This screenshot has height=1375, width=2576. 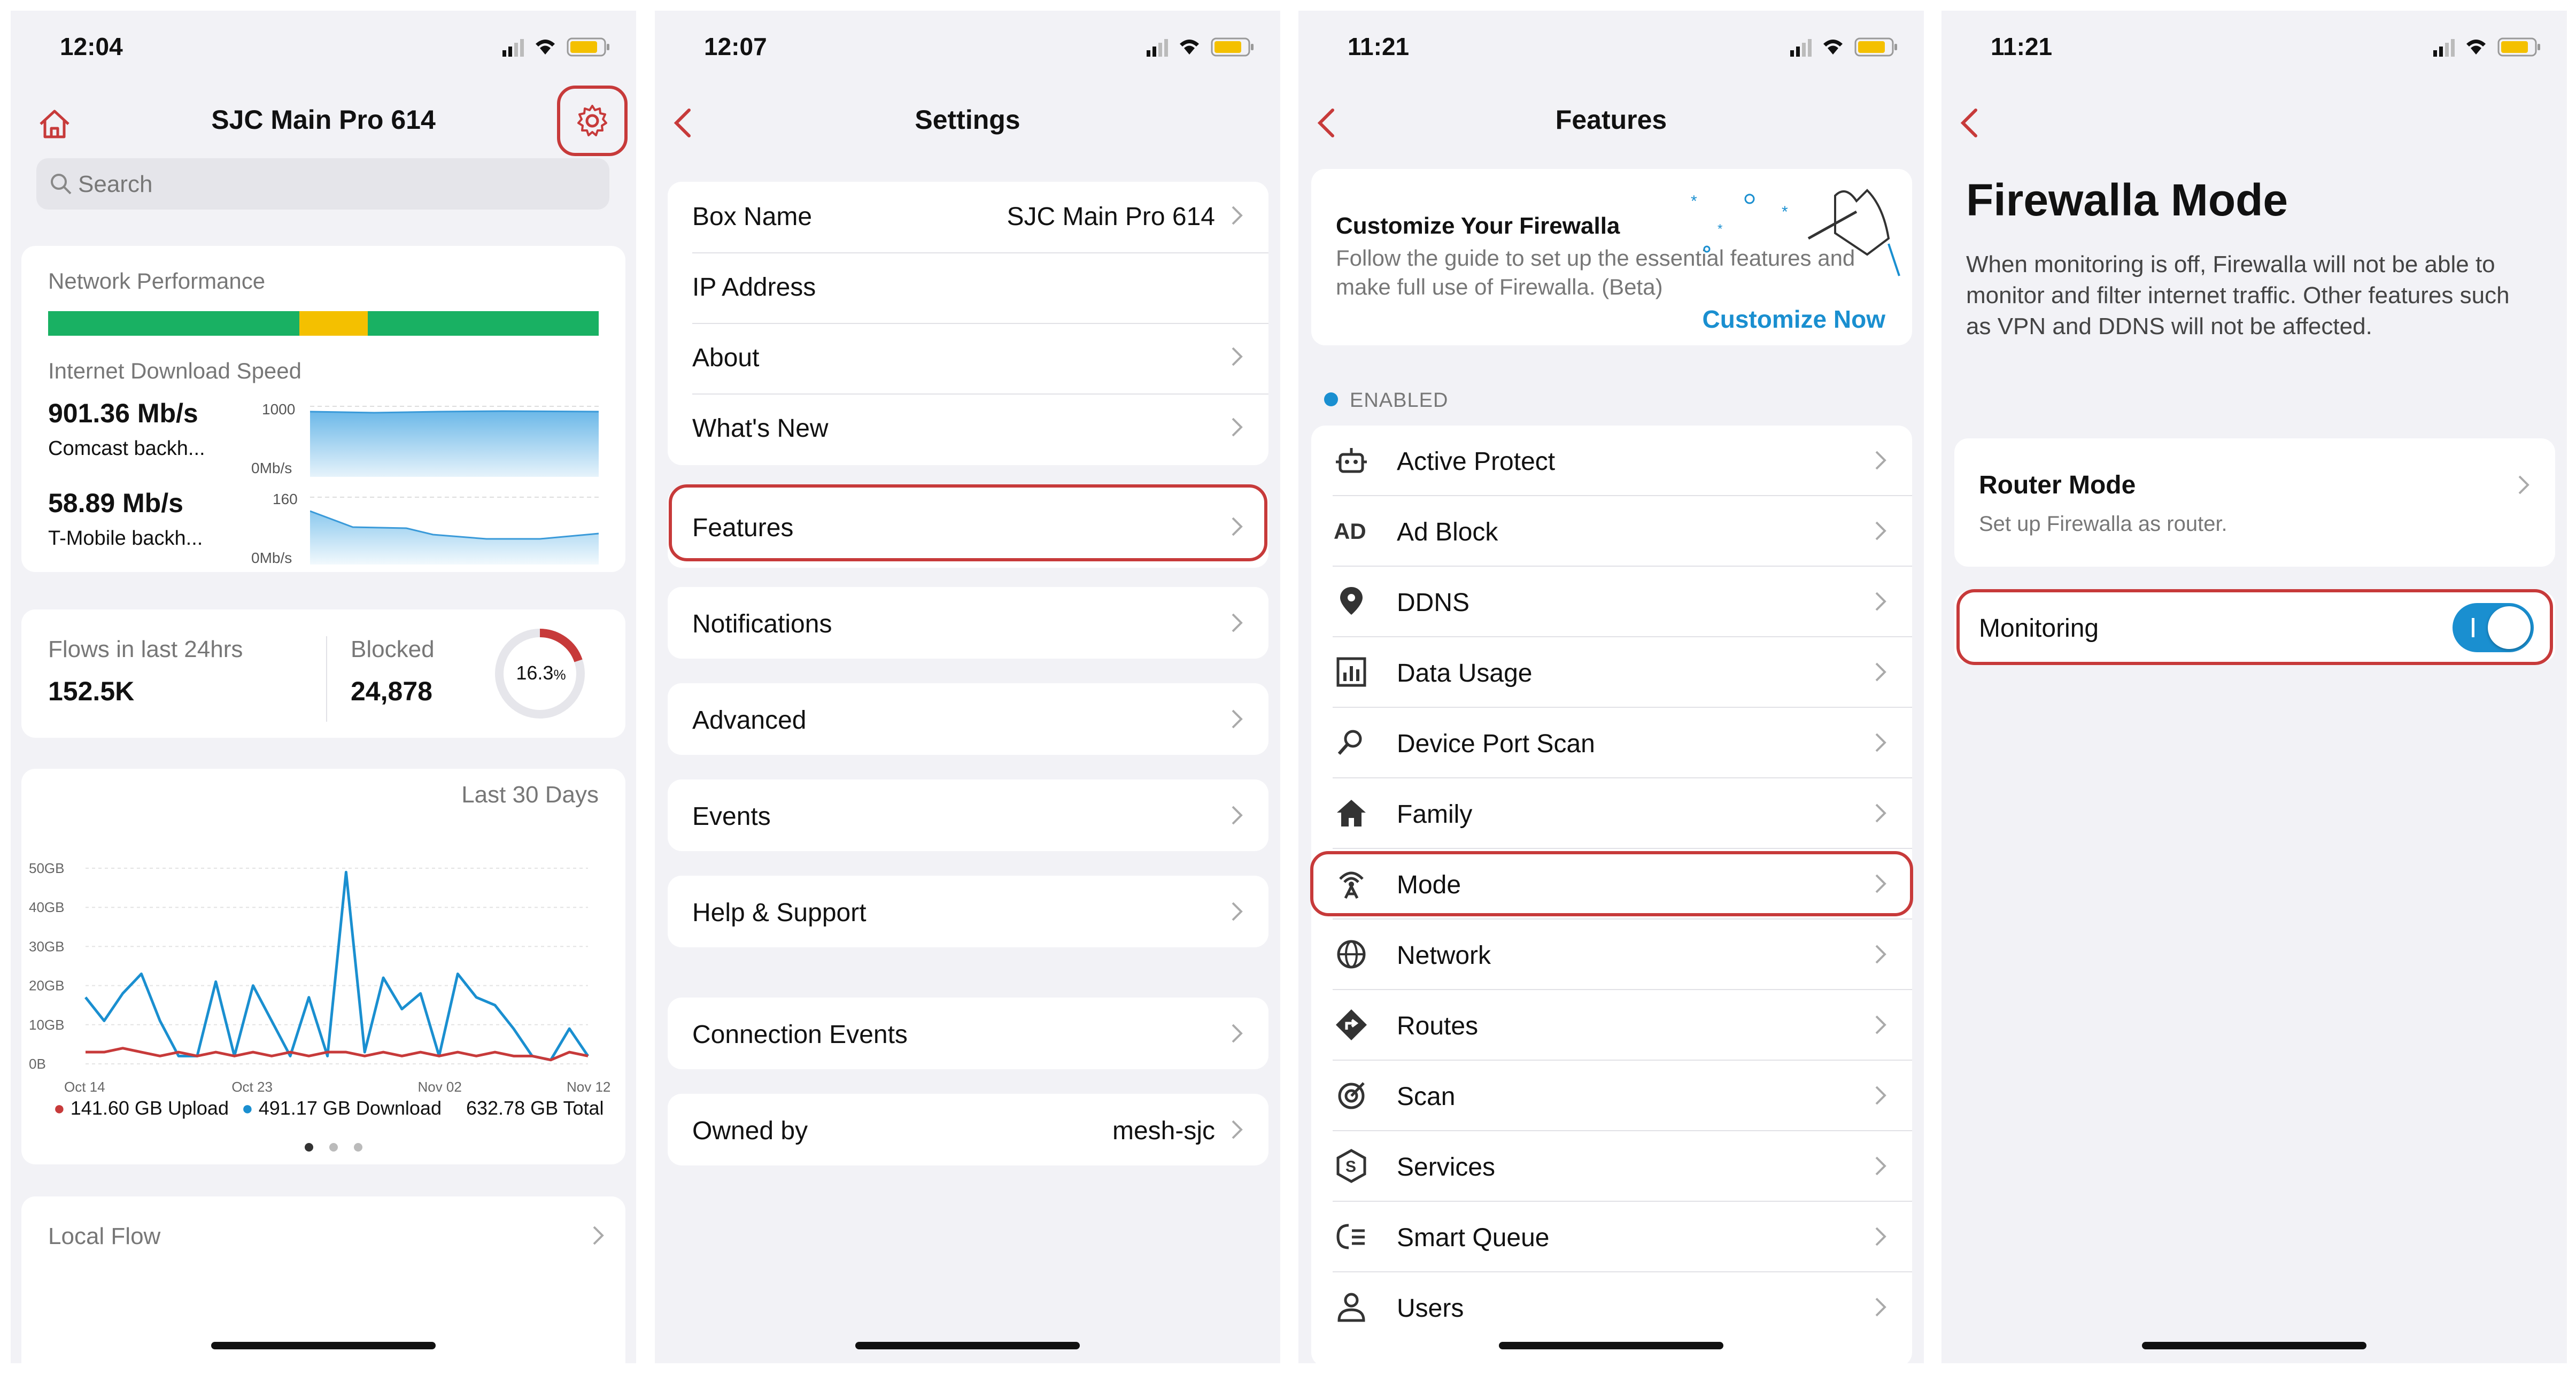 I want to click on feature-item-data-usage: Data Usage, so click(x=1611, y=672).